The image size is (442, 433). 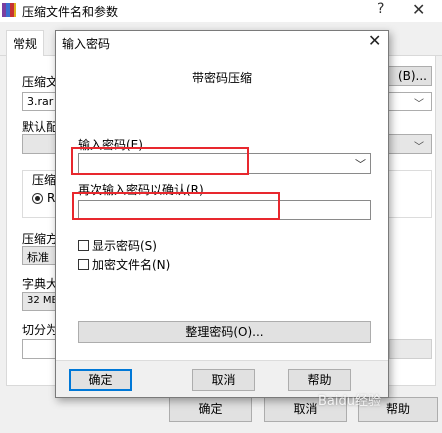 What do you see at coordinates (223, 380) in the screenshot?
I see `cancel-button: 取消` at bounding box center [223, 380].